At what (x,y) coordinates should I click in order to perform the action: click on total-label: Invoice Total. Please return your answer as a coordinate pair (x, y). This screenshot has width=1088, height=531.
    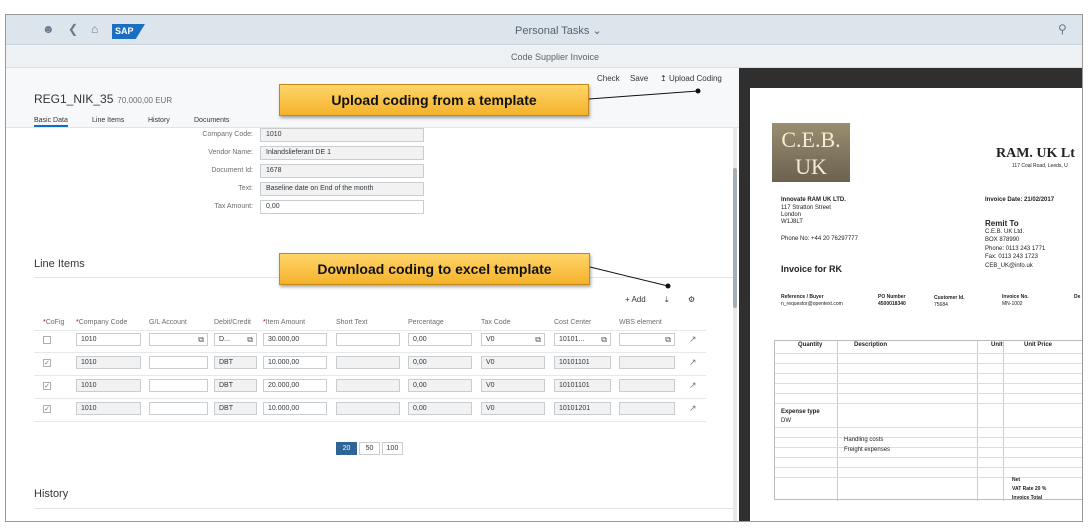
    Looking at the image, I should click on (1027, 498).